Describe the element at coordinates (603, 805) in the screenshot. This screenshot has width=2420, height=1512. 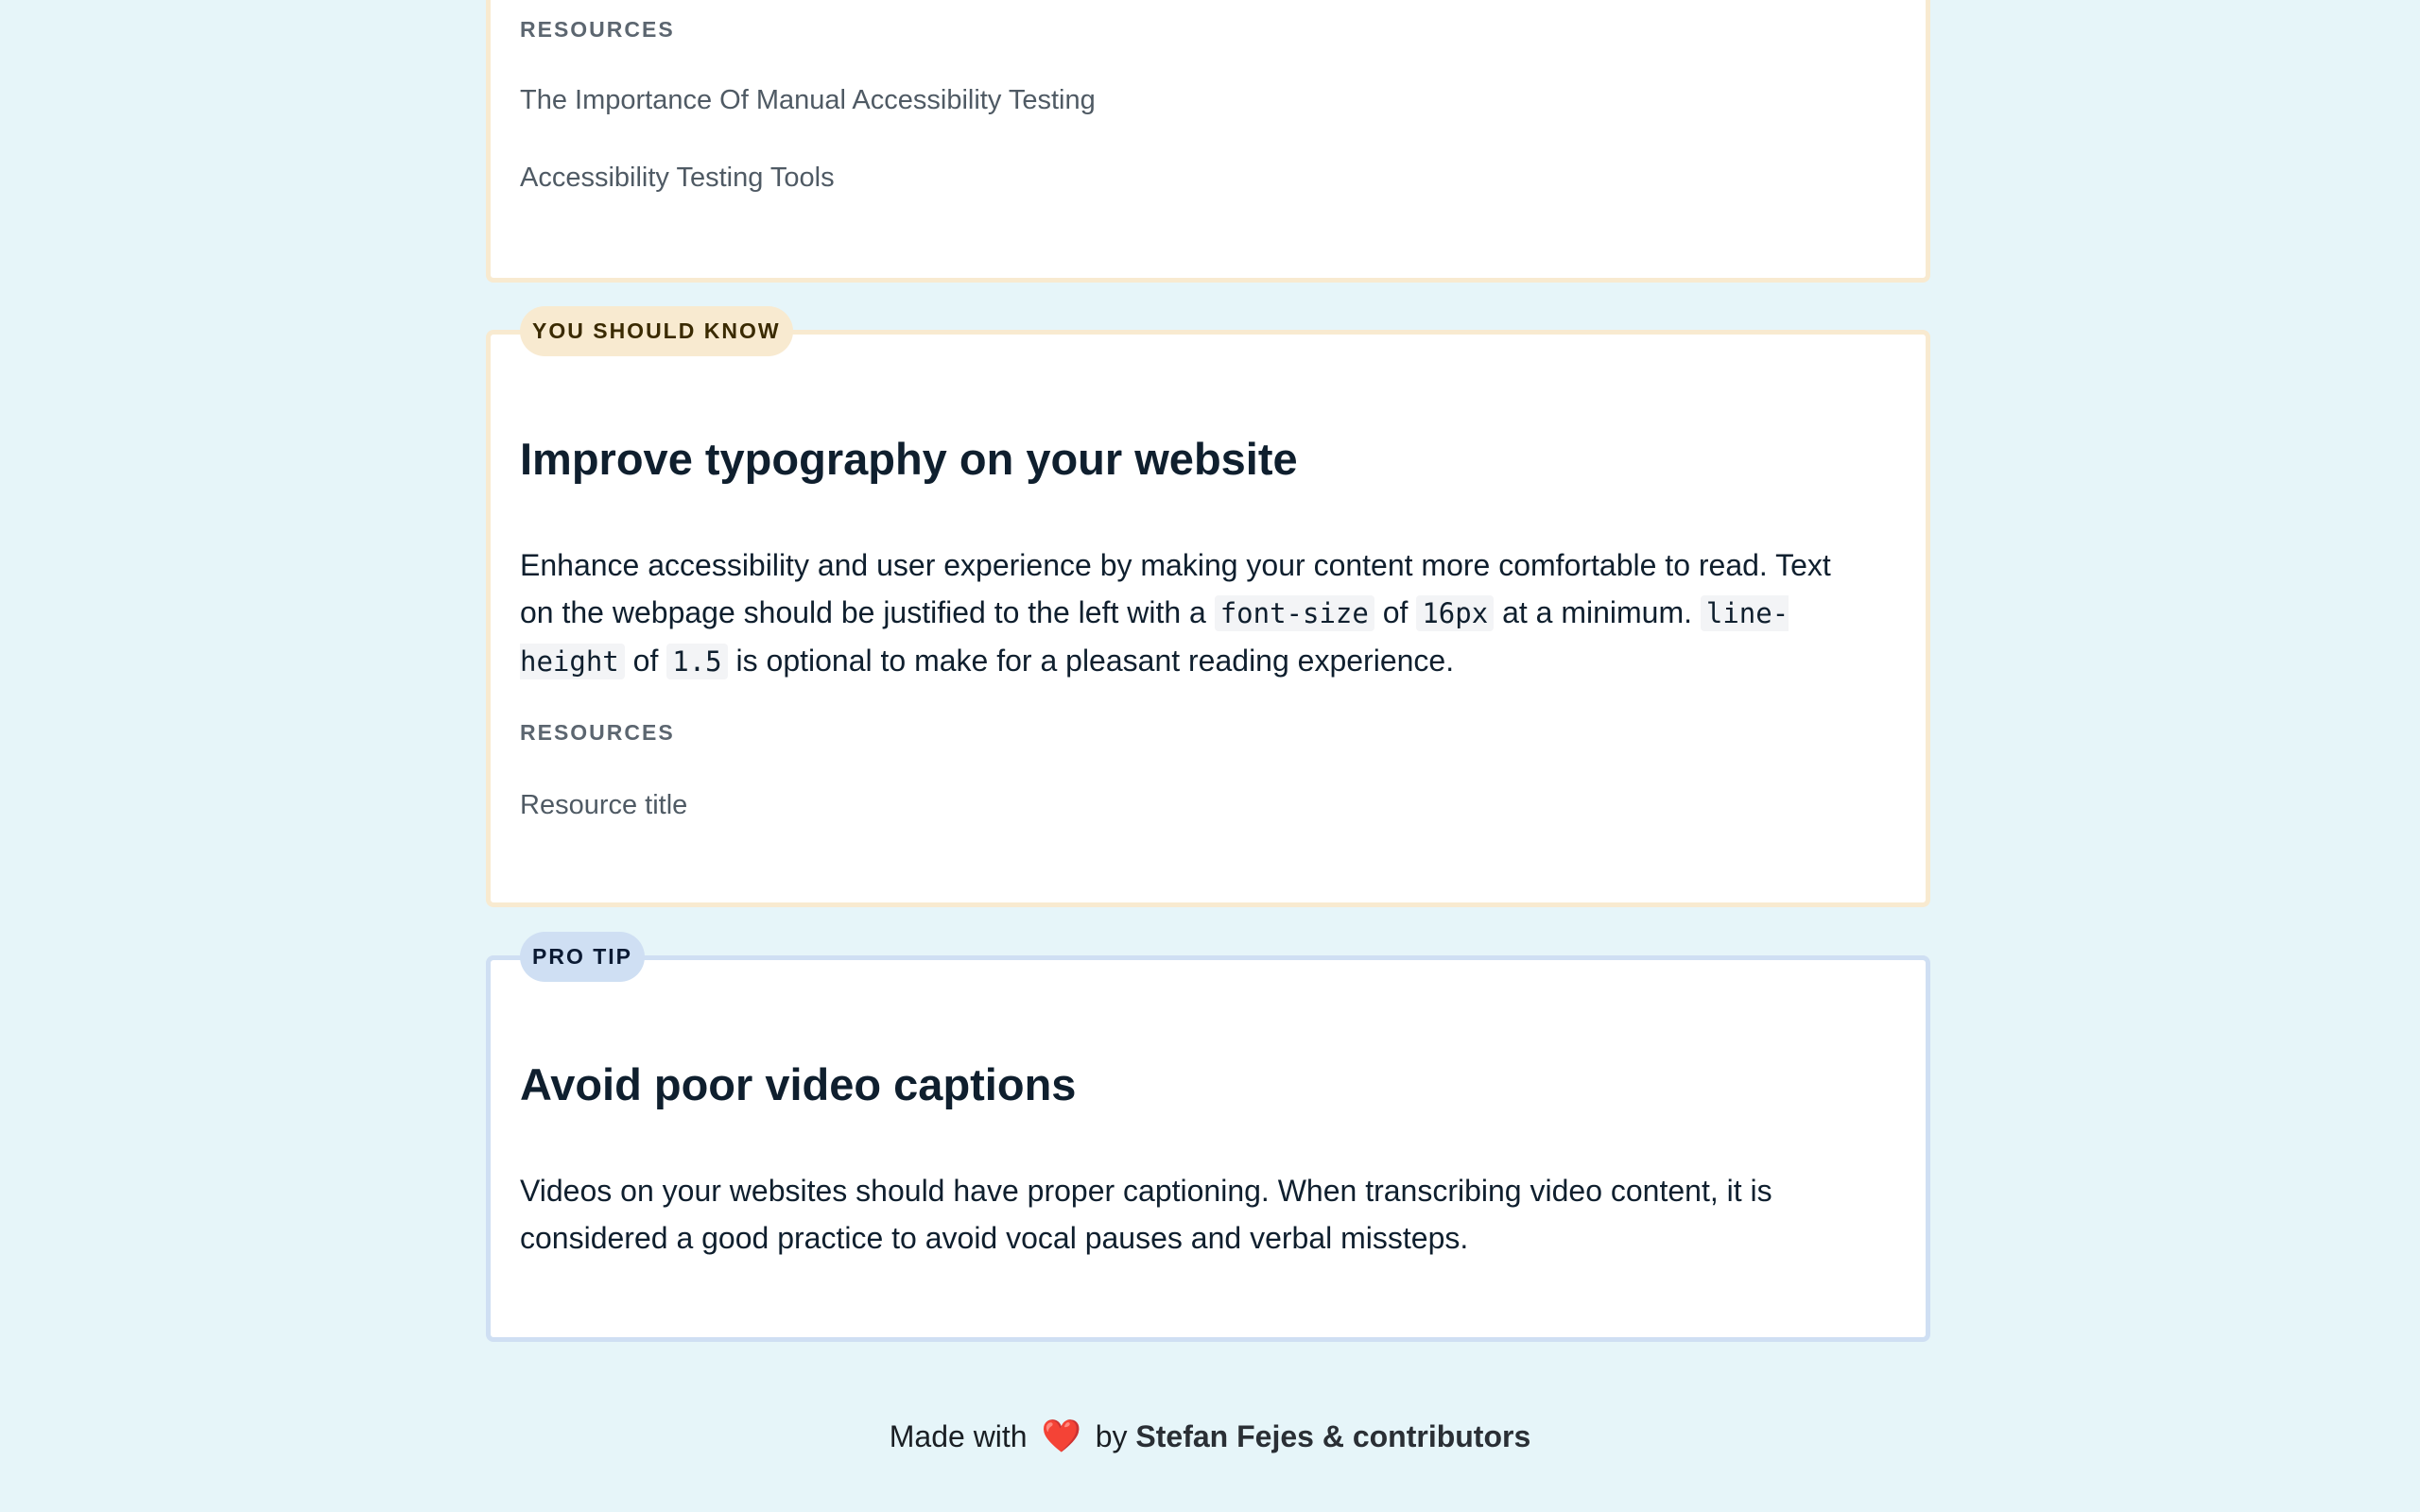
I see `resource-link-resource-title: Resource title` at that location.